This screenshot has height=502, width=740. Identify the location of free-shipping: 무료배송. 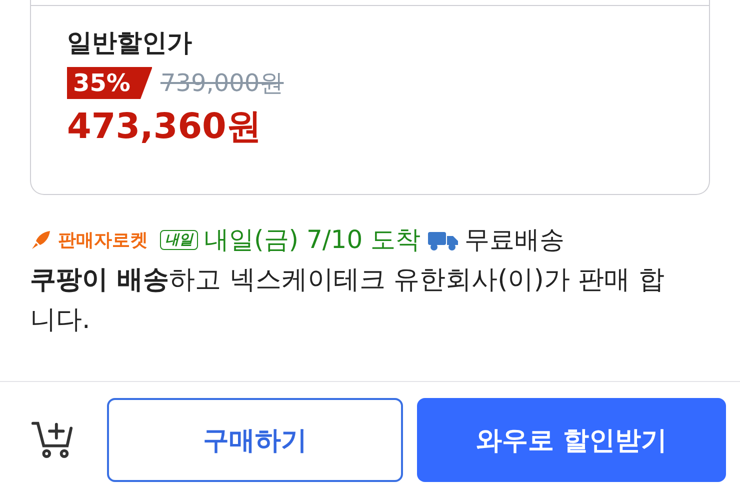
(514, 240).